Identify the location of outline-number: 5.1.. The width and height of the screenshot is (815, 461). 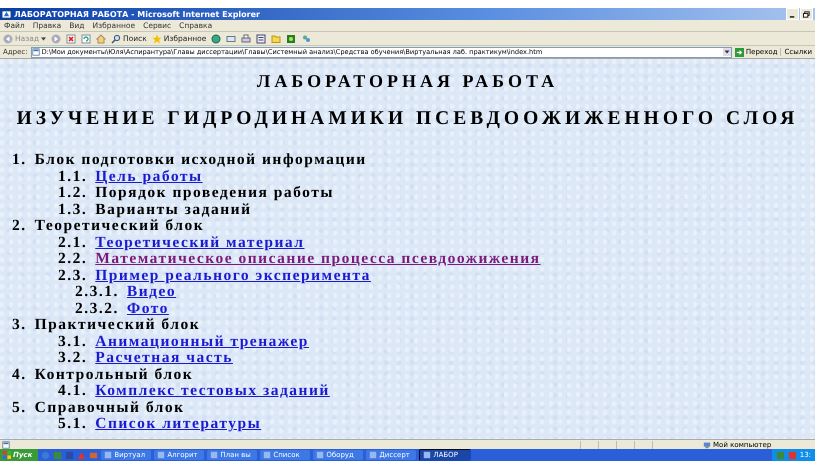
(73, 424).